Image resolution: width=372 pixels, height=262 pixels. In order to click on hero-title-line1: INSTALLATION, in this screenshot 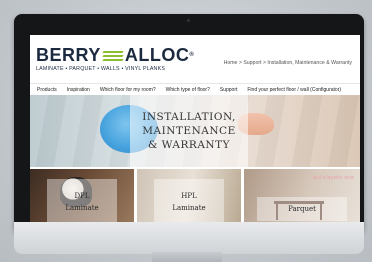, I will do `click(189, 117)`.